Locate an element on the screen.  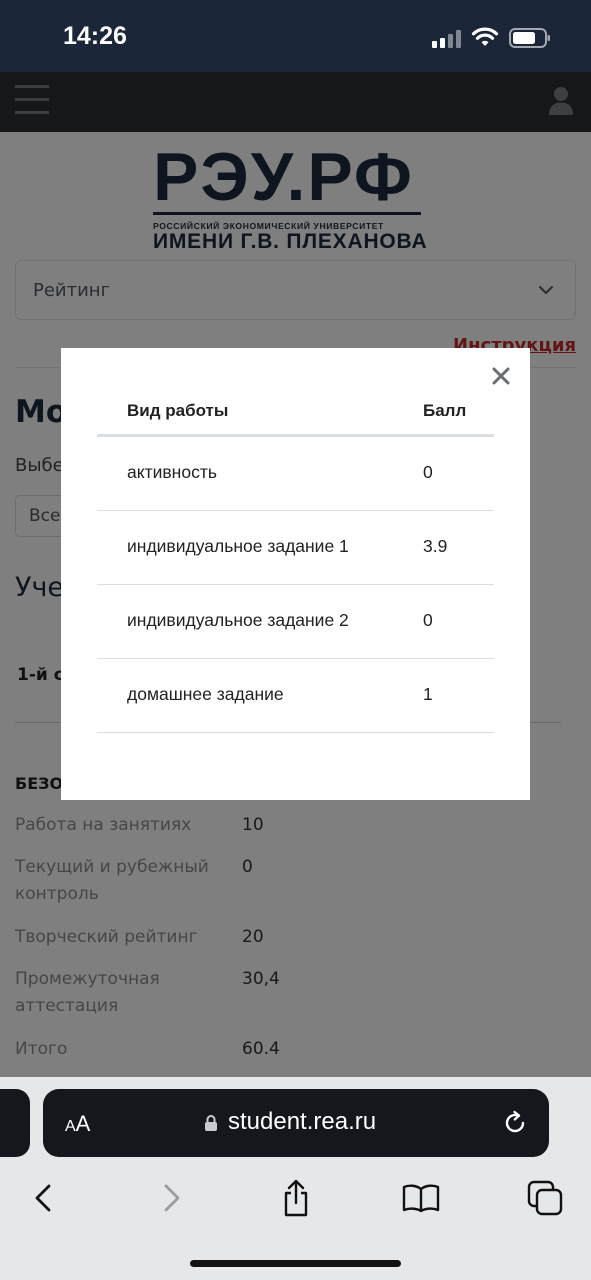
status-time: 14:26 is located at coordinates (95, 36).